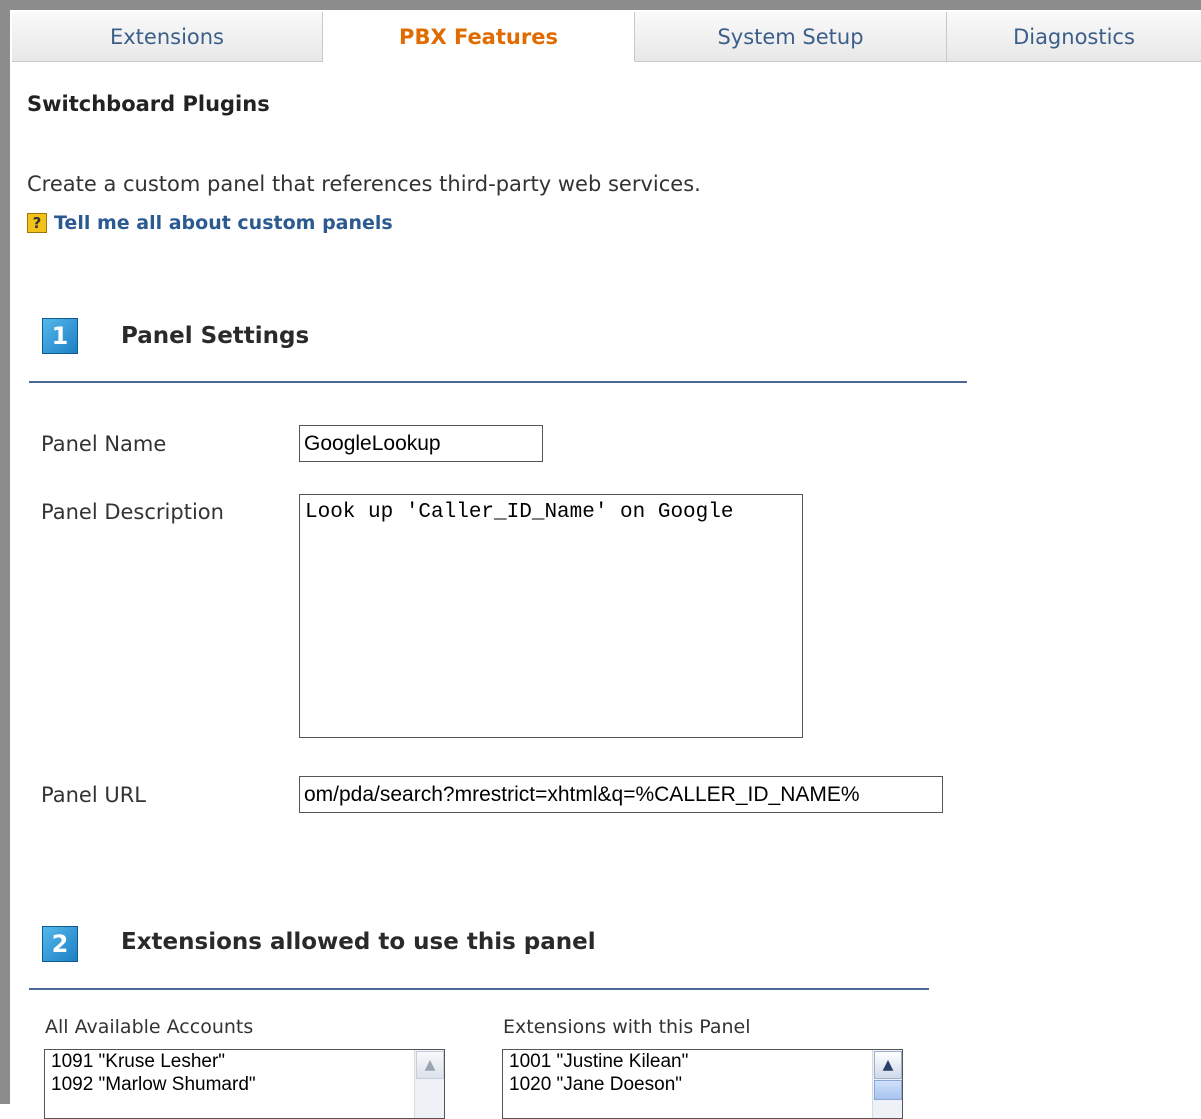 This screenshot has width=1201, height=1119. Describe the element at coordinates (244, 1061) in the screenshot. I see `list-item: 1091 "Kruse Lesher"` at that location.